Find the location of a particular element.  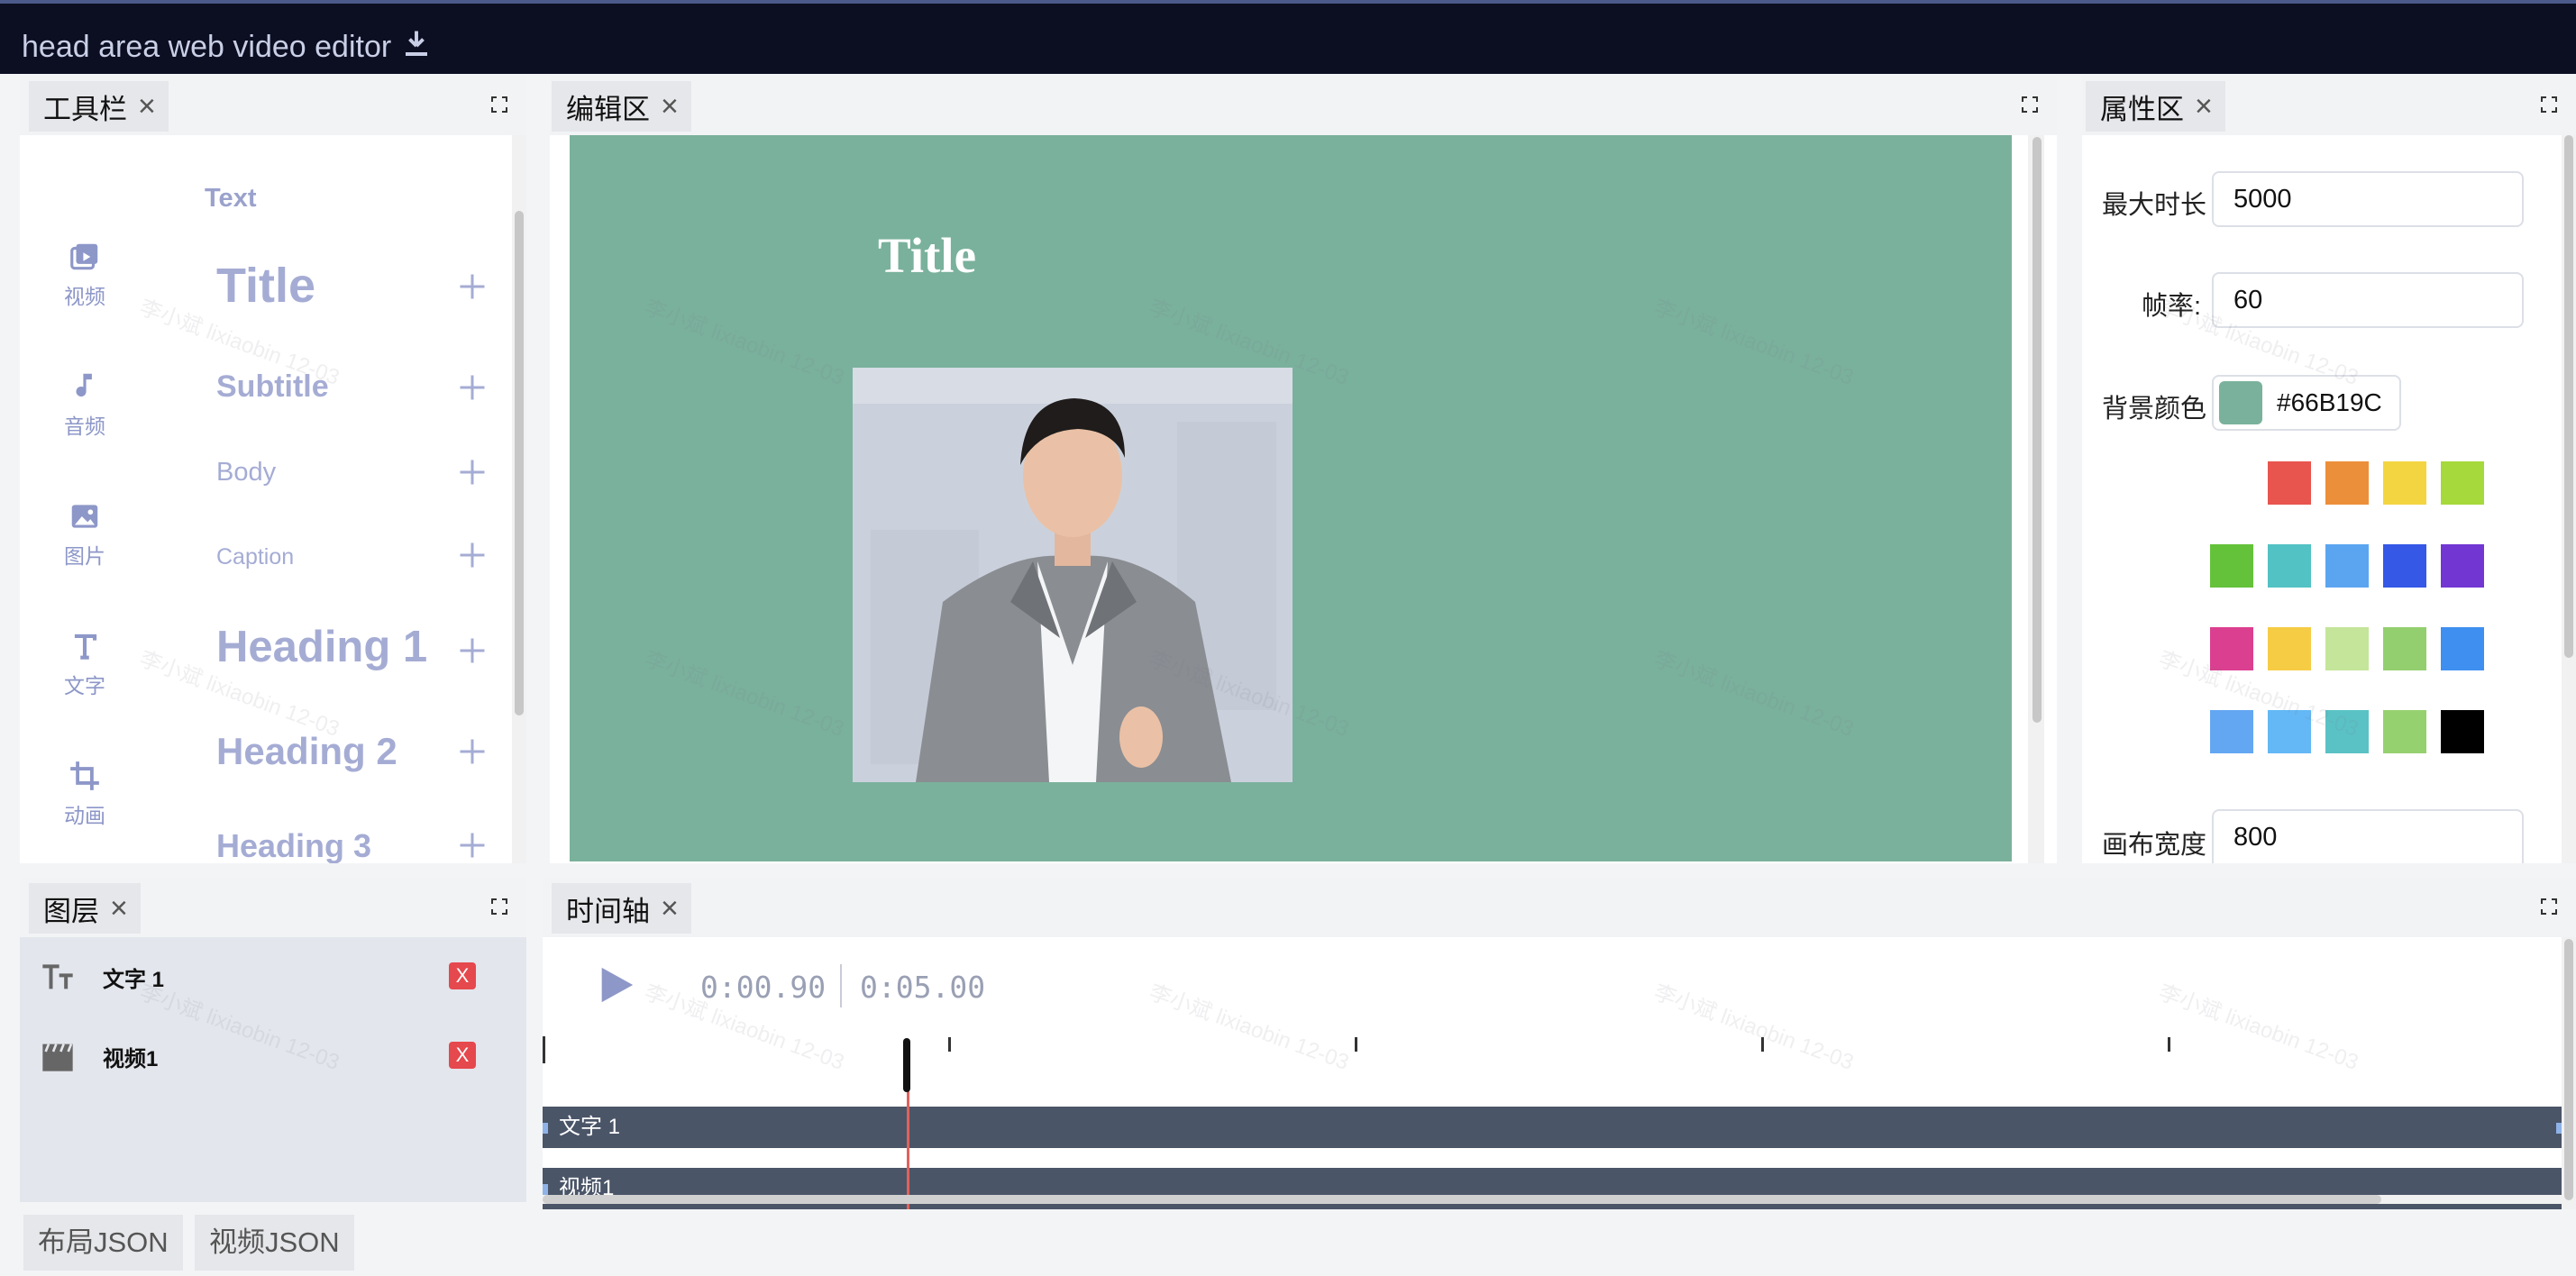

preset-heading-1: Heading 1 is located at coordinates (321, 647).